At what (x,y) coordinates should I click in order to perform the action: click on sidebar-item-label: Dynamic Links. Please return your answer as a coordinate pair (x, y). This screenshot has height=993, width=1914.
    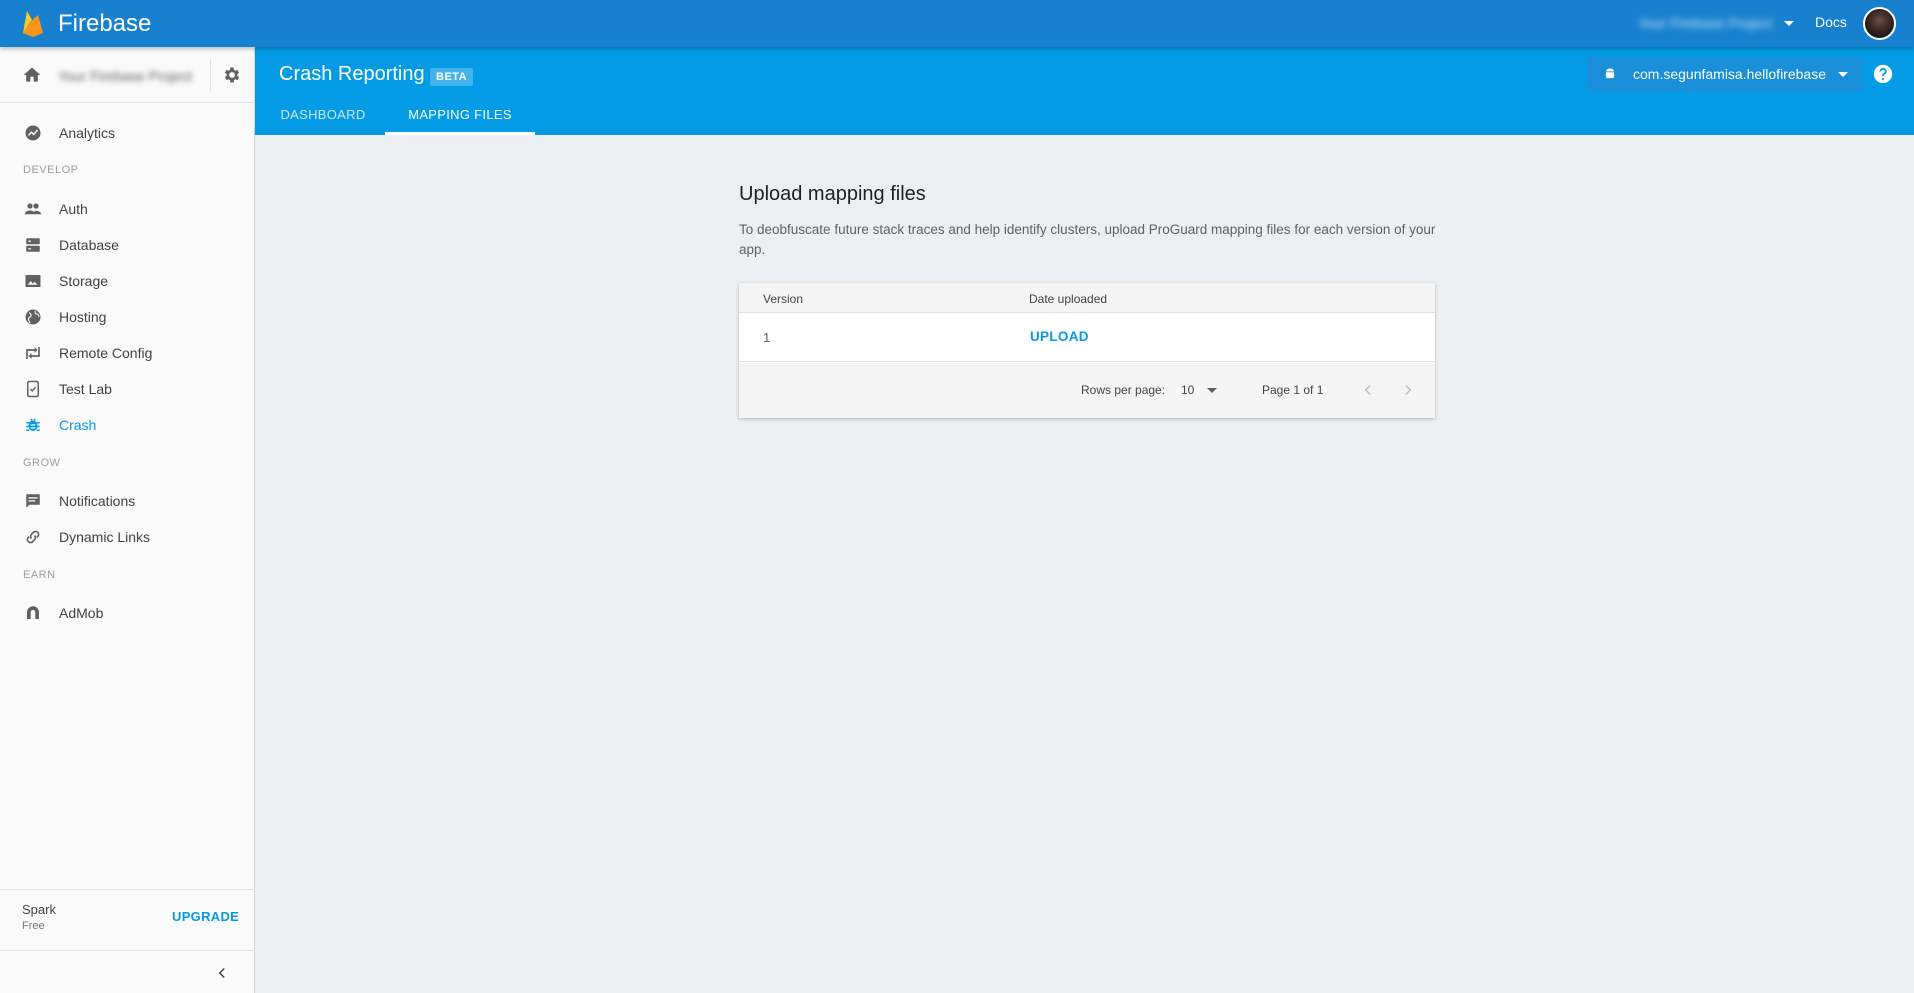
    Looking at the image, I should click on (105, 537).